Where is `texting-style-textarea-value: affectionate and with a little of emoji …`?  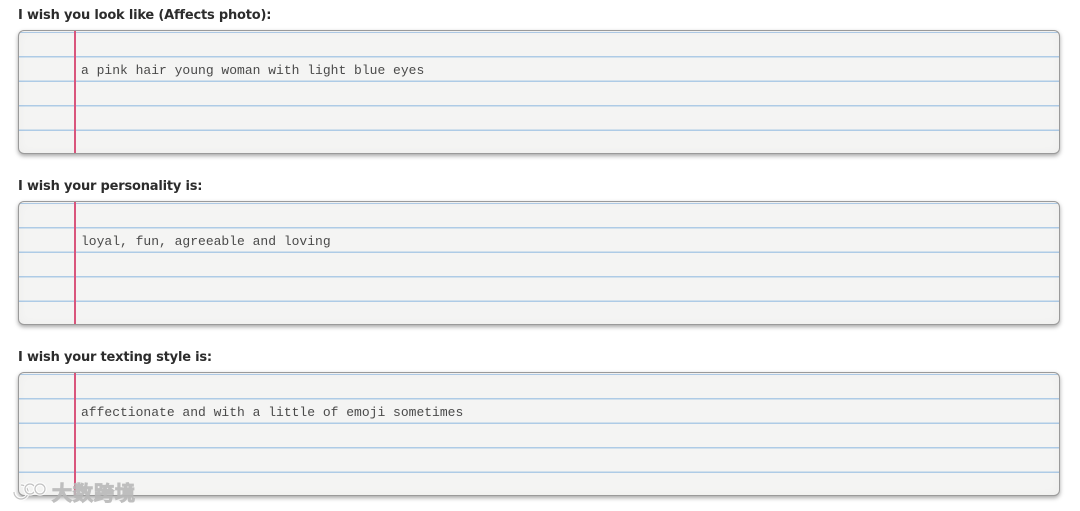
texting-style-textarea-value: affectionate and with a little of emoji … is located at coordinates (272, 412).